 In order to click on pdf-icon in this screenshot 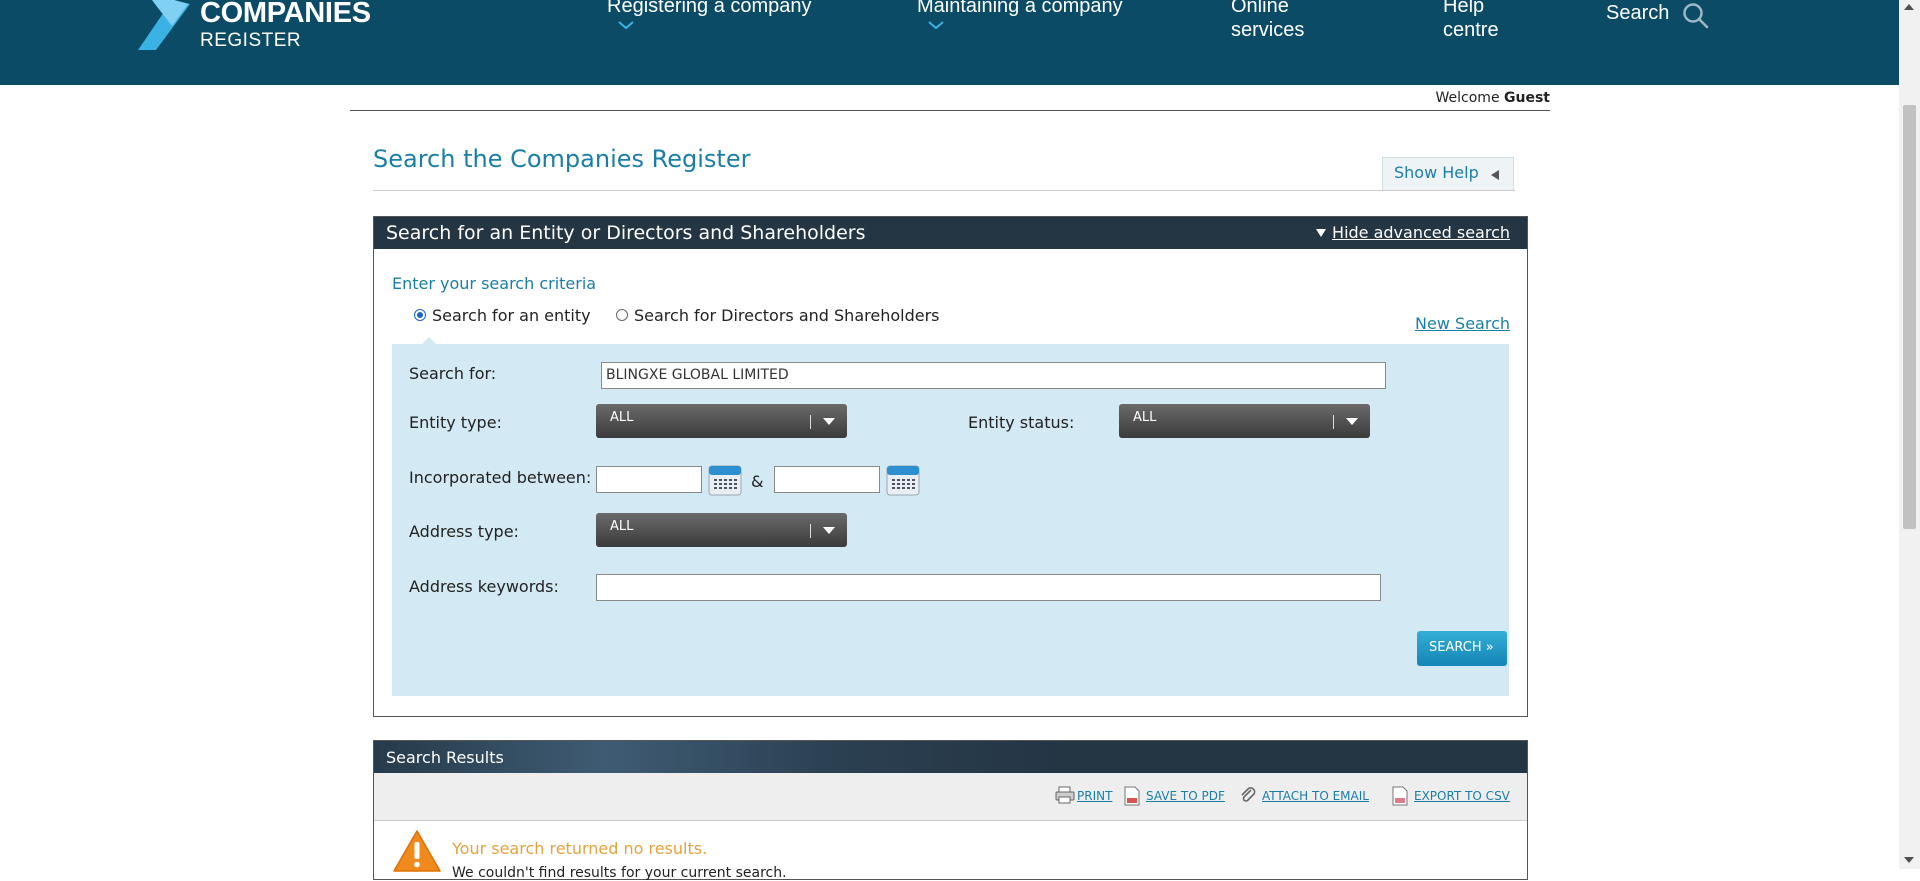, I will do `click(1132, 796)`.